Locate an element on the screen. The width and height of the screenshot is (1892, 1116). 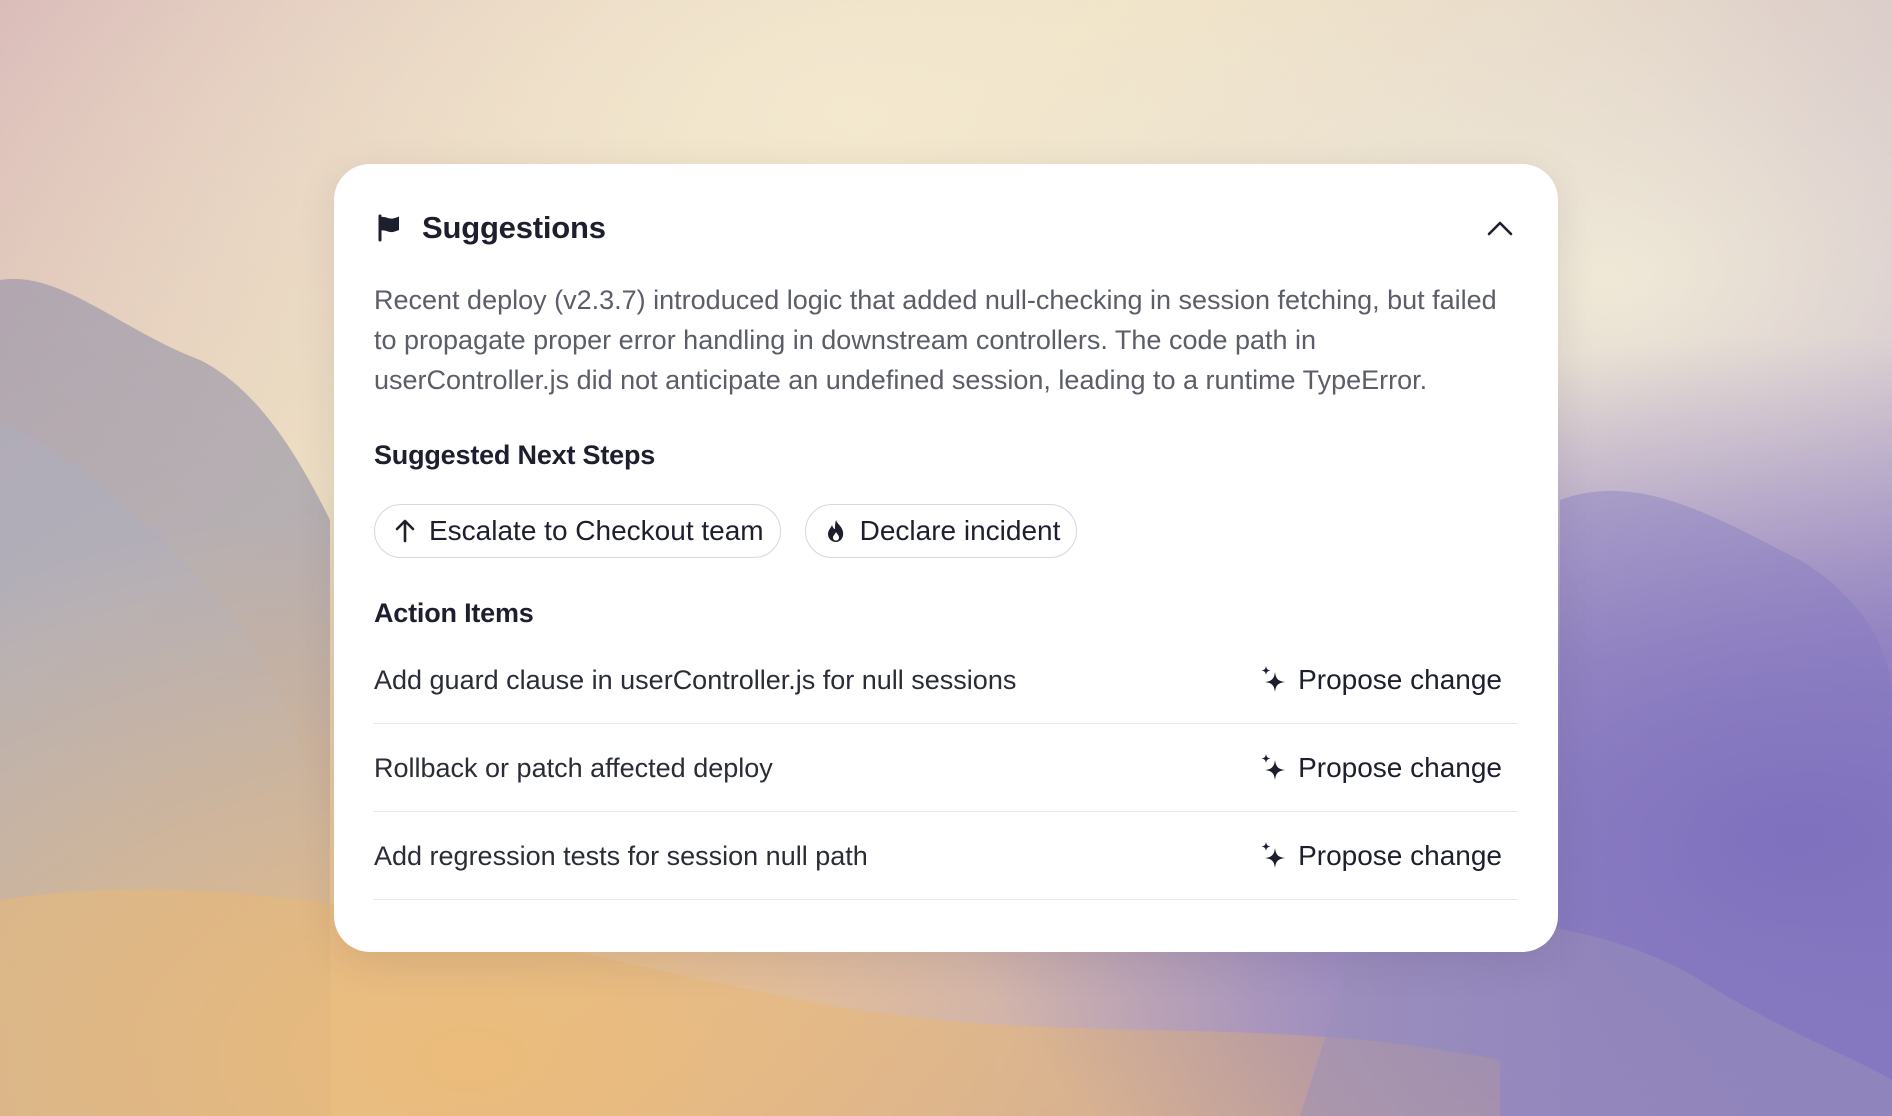
next-steps-heading: Suggested Next Steps is located at coordinates (515, 455).